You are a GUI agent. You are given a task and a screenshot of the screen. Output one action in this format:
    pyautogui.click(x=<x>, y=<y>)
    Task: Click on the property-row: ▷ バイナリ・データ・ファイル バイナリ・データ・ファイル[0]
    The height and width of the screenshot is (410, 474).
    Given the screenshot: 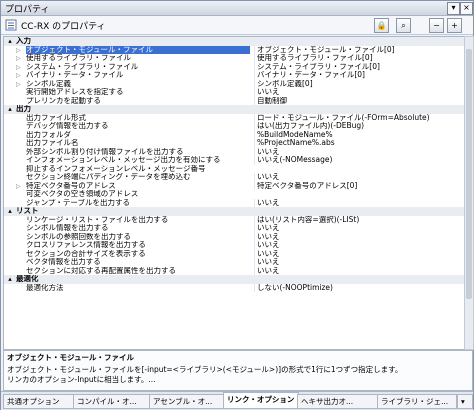 What is the action you would take?
    pyautogui.click(x=234, y=75)
    